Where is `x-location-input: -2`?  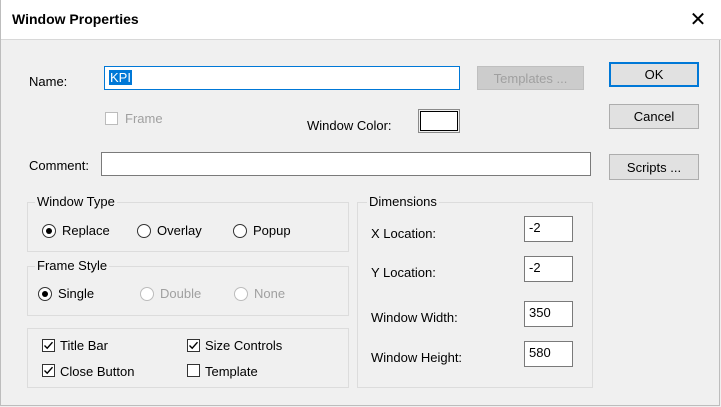 x-location-input: -2 is located at coordinates (548, 229).